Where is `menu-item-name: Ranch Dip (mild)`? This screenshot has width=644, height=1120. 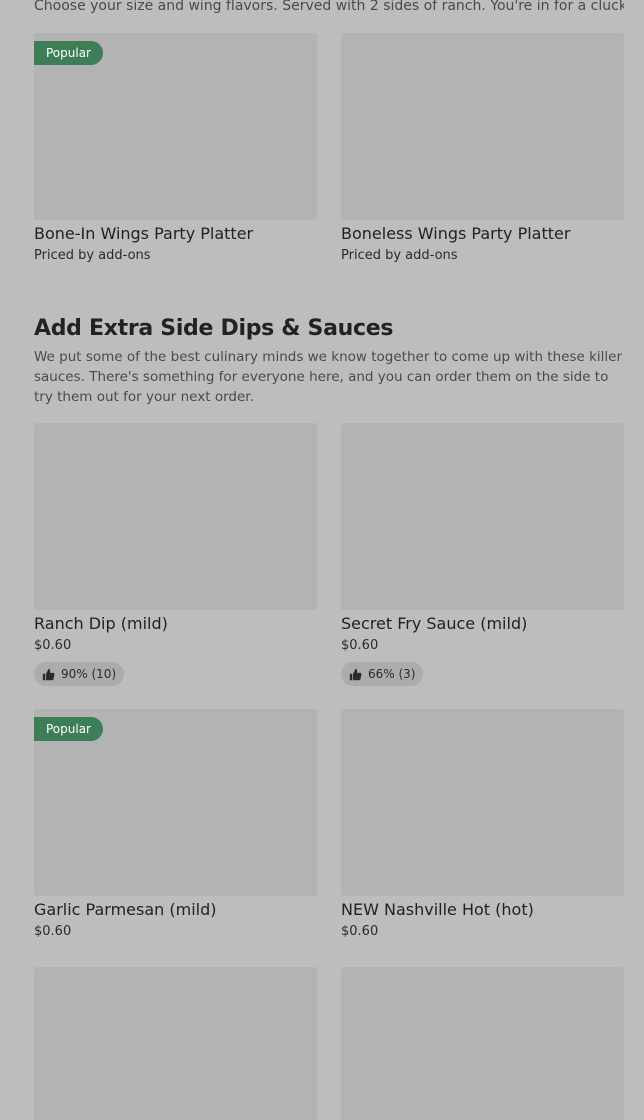 menu-item-name: Ranch Dip (mild) is located at coordinates (175, 624).